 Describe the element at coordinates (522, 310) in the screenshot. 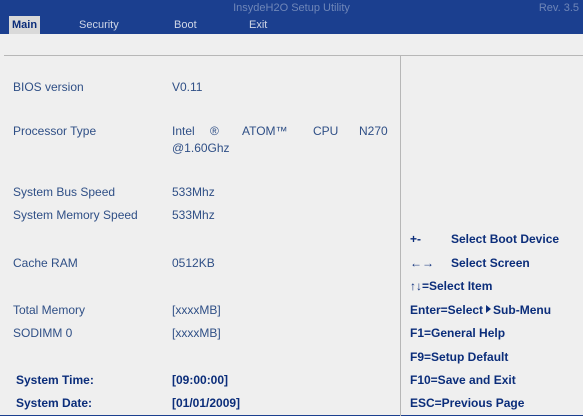

I see `help-submenu-text: Sub-Menu` at that location.